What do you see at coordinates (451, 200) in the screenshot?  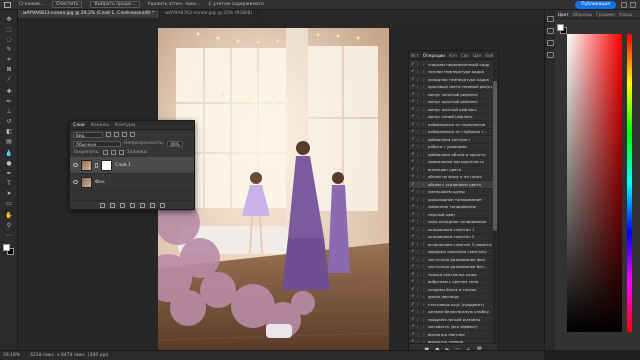 I see `action-item: ✓ › шоколадное тонирование` at bounding box center [451, 200].